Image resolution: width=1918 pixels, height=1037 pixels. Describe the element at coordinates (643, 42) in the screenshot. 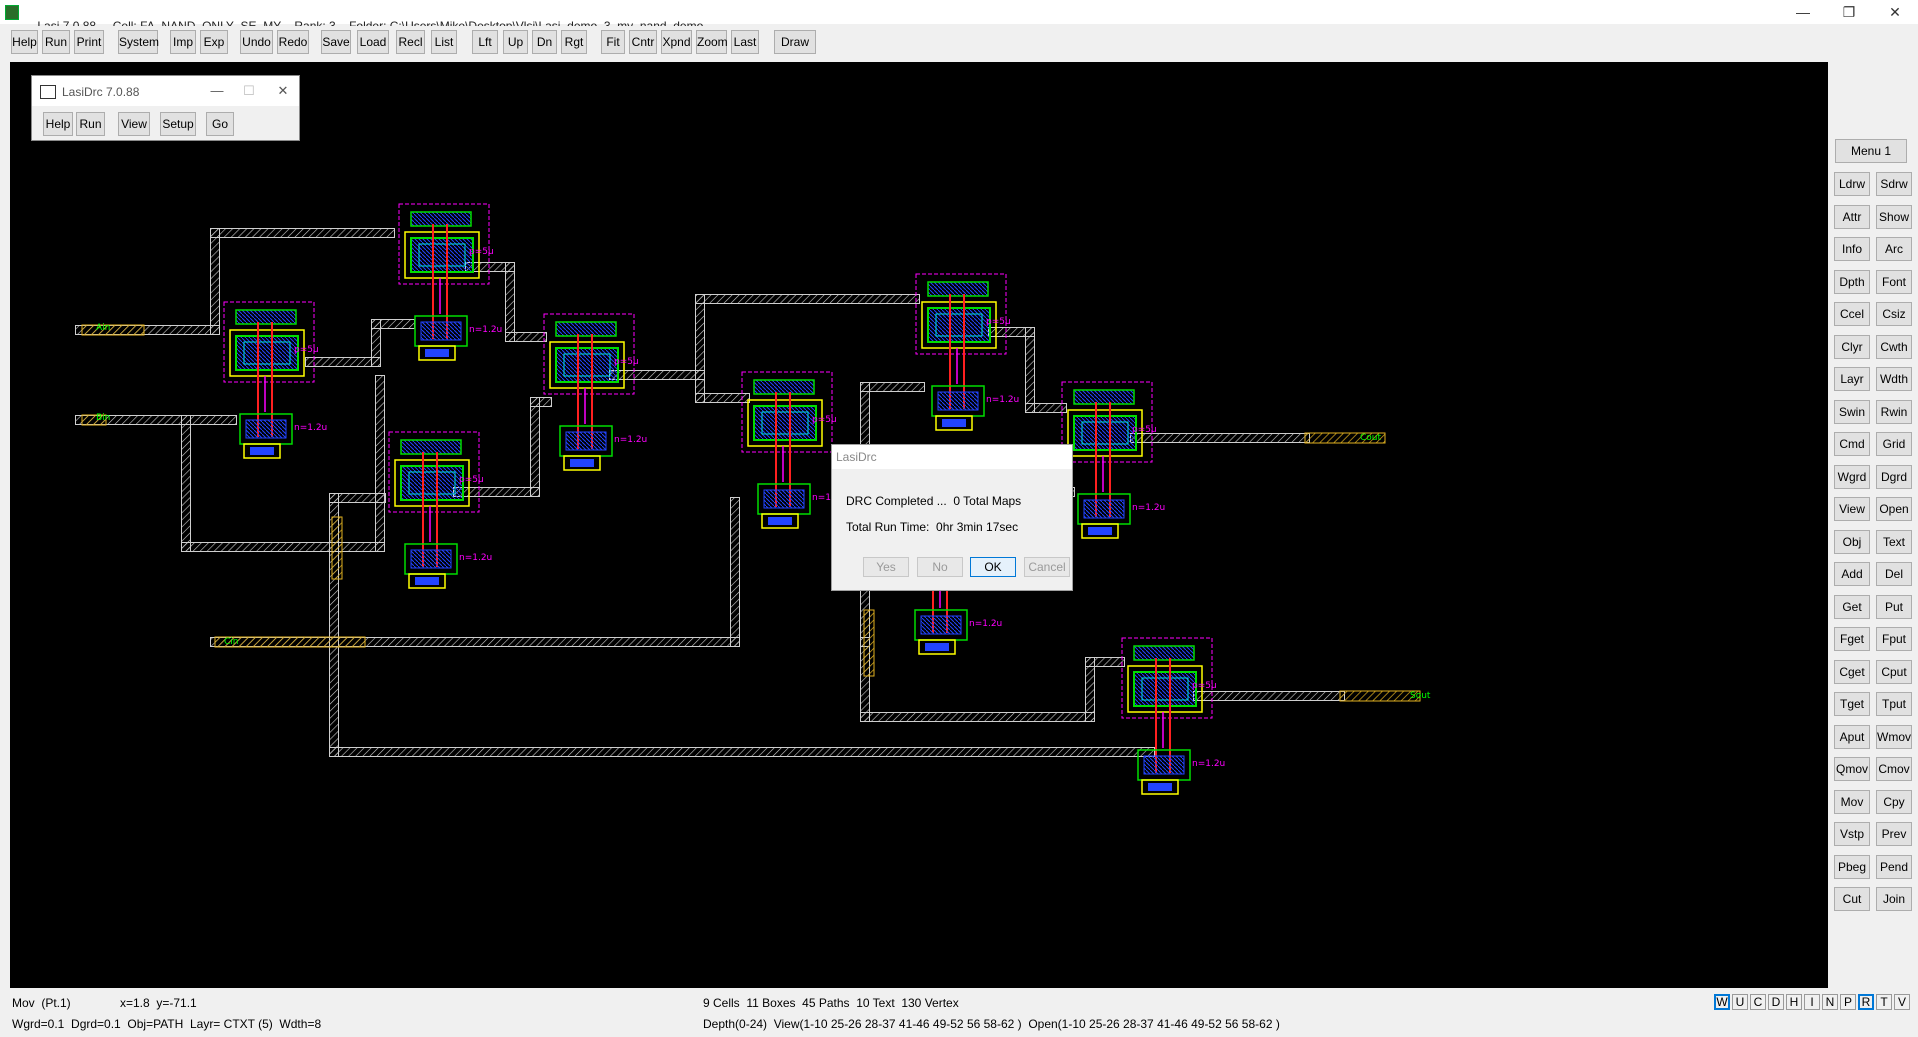

I see `center-button: Cntr` at that location.